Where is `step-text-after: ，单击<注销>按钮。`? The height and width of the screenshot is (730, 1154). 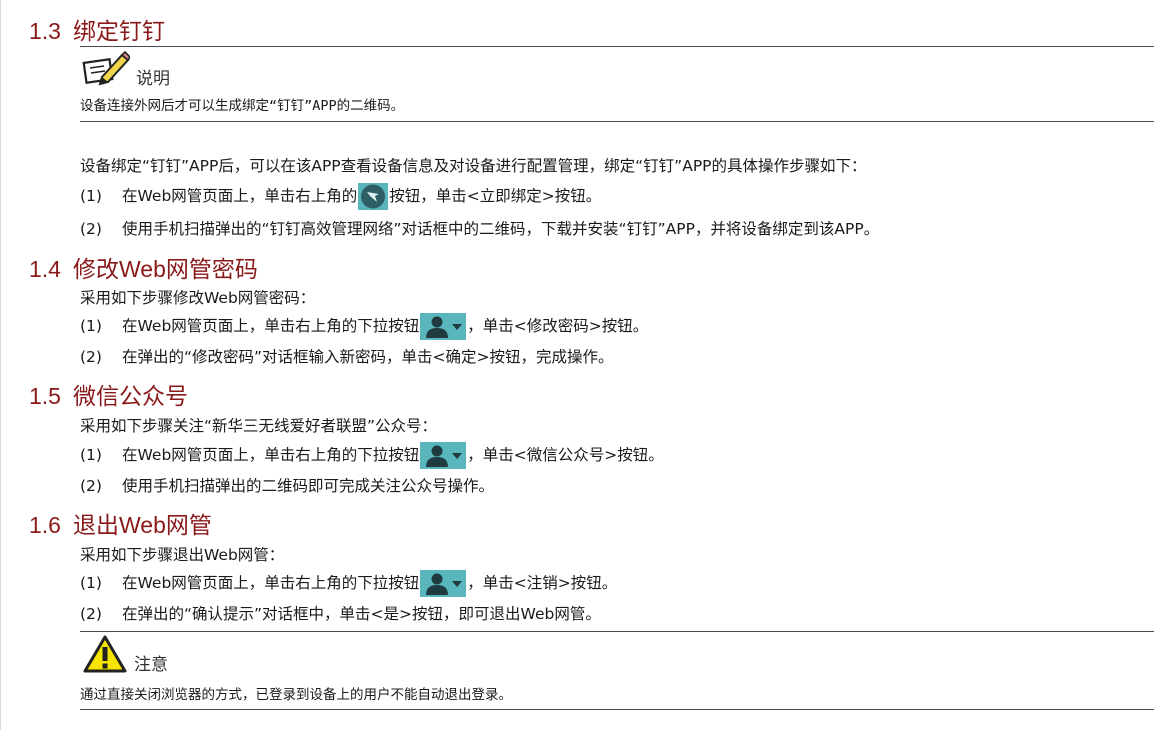
step-text-after: ，单击<注销>按钮。 is located at coordinates (542, 583).